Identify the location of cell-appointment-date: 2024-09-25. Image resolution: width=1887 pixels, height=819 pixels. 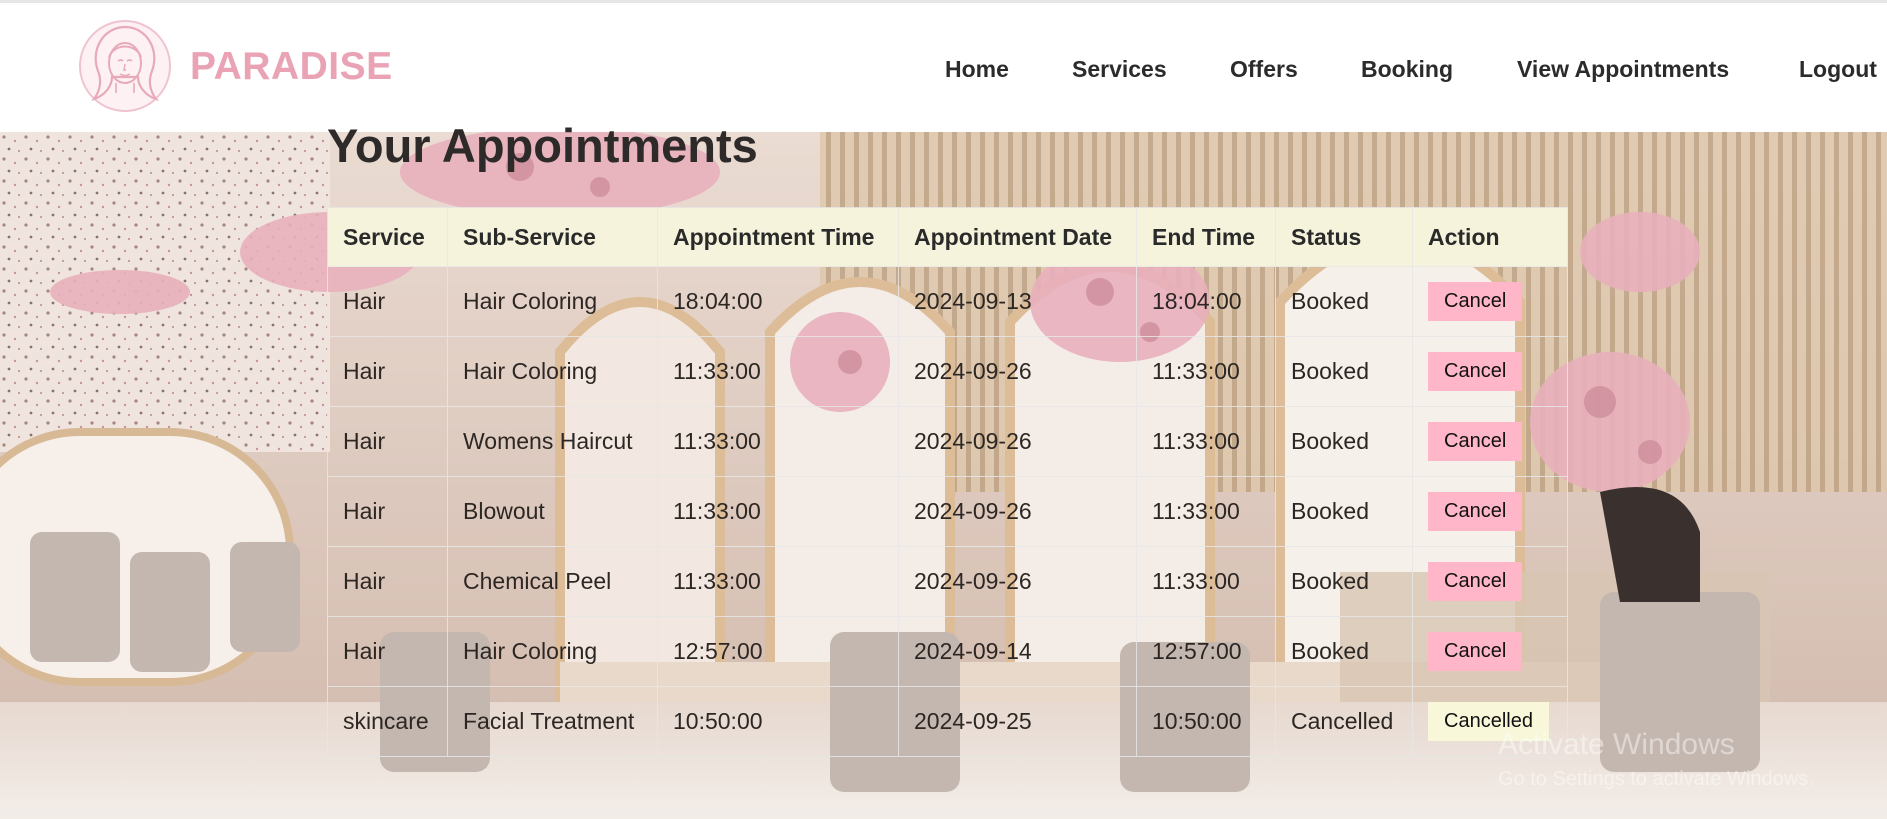
(1017, 721).